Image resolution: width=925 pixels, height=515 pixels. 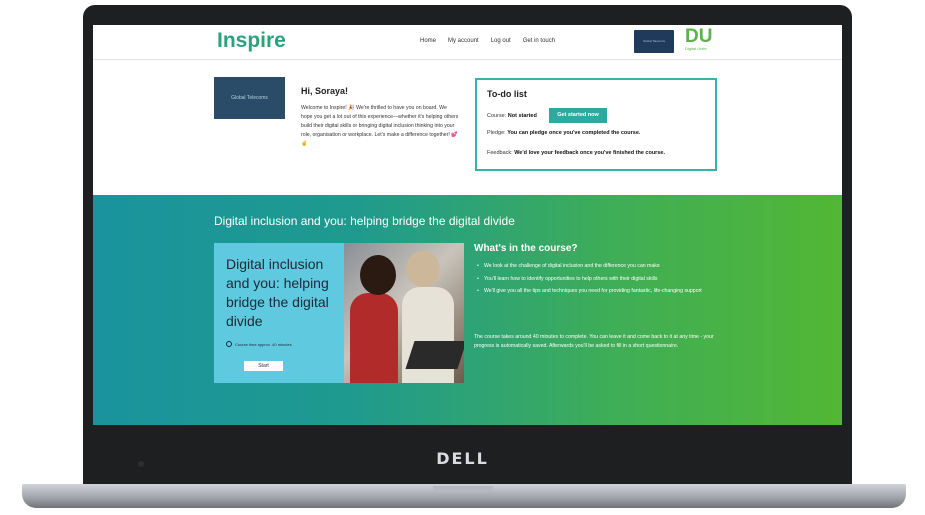 What do you see at coordinates (578, 115) in the screenshot?
I see `get-started-button: Get started now` at bounding box center [578, 115].